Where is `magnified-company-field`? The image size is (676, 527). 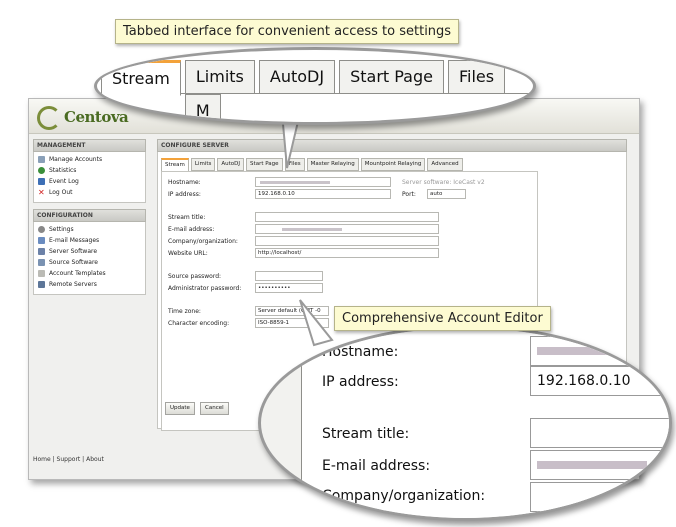
magnified-company-field is located at coordinates (599, 497).